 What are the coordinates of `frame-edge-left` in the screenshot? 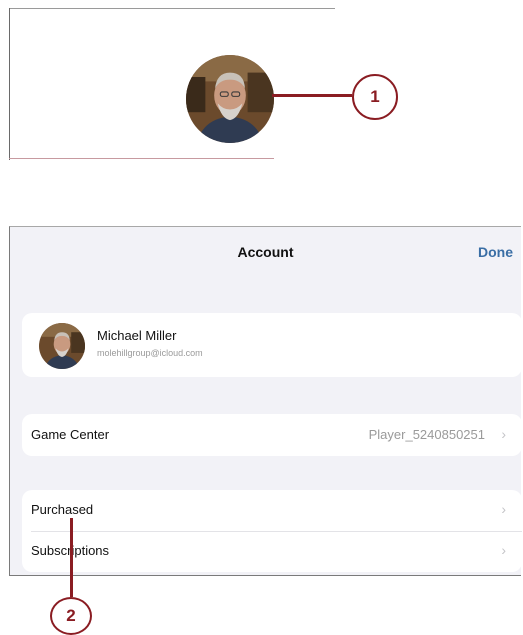 It's located at (9, 84).